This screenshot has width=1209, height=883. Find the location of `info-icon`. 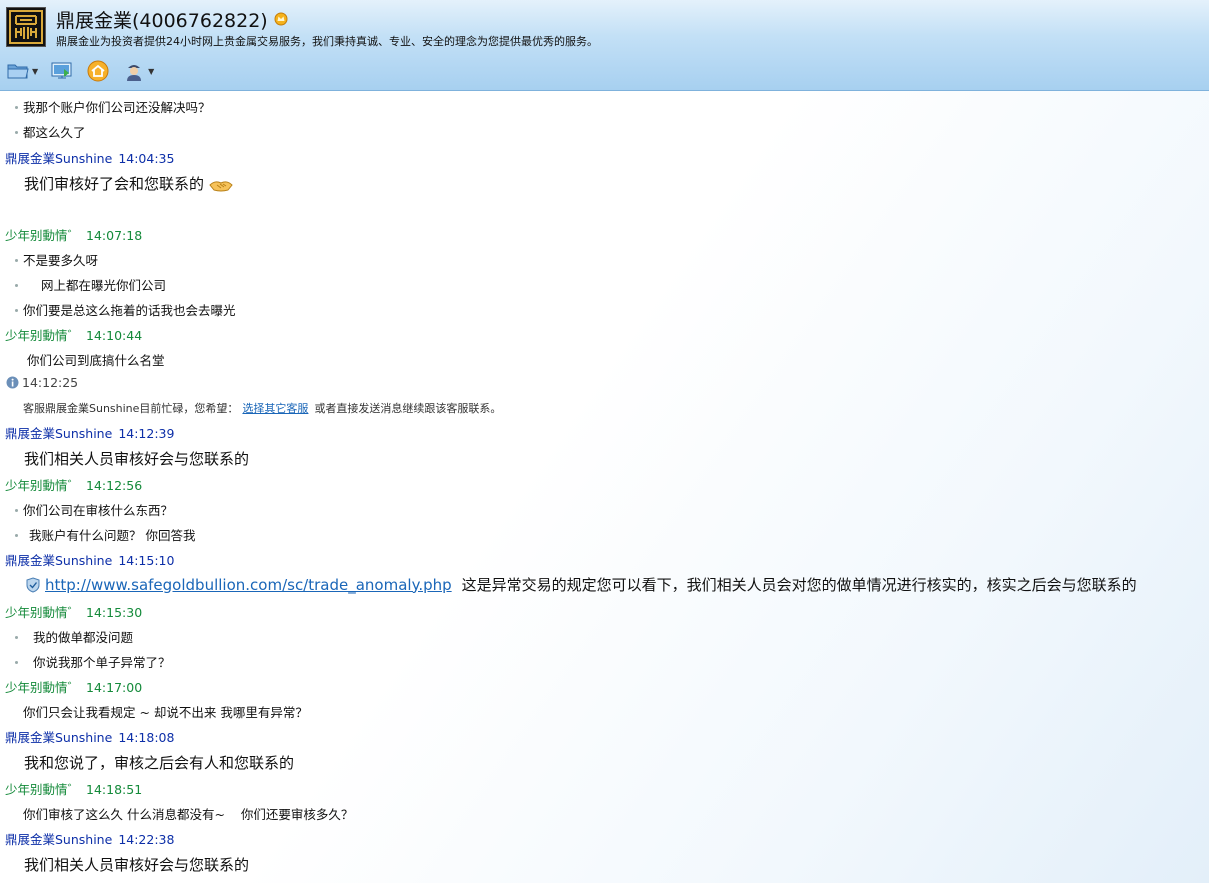

info-icon is located at coordinates (12, 382).